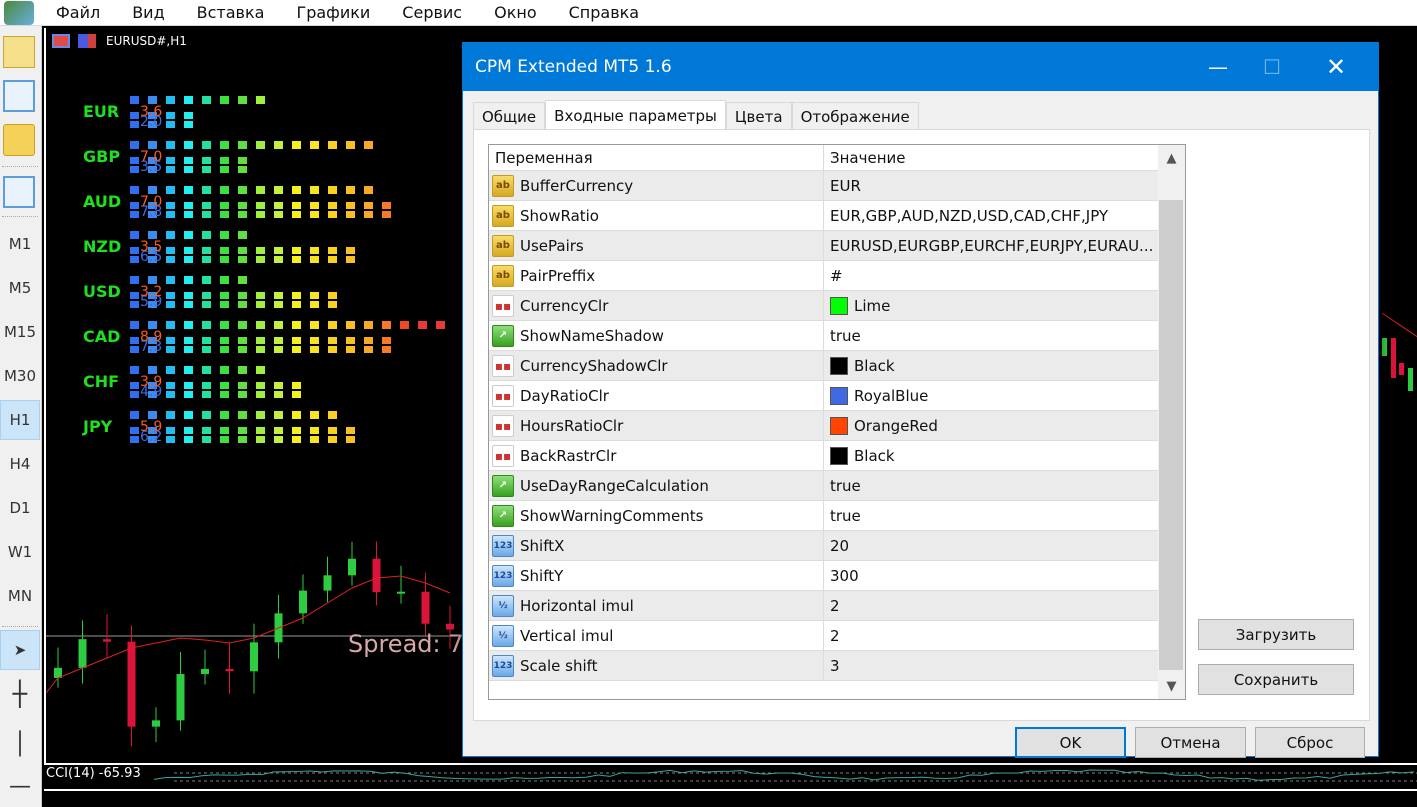 The width and height of the screenshot is (1417, 807). I want to click on timeframe-m30: M30, so click(20, 376).